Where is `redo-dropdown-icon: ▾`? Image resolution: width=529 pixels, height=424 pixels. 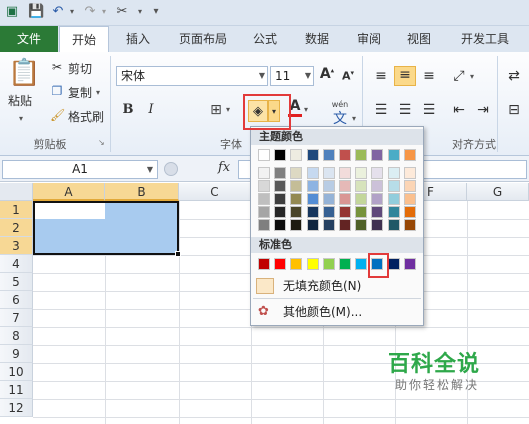
redo-dropdown-icon: ▾ is located at coordinates (104, 12).